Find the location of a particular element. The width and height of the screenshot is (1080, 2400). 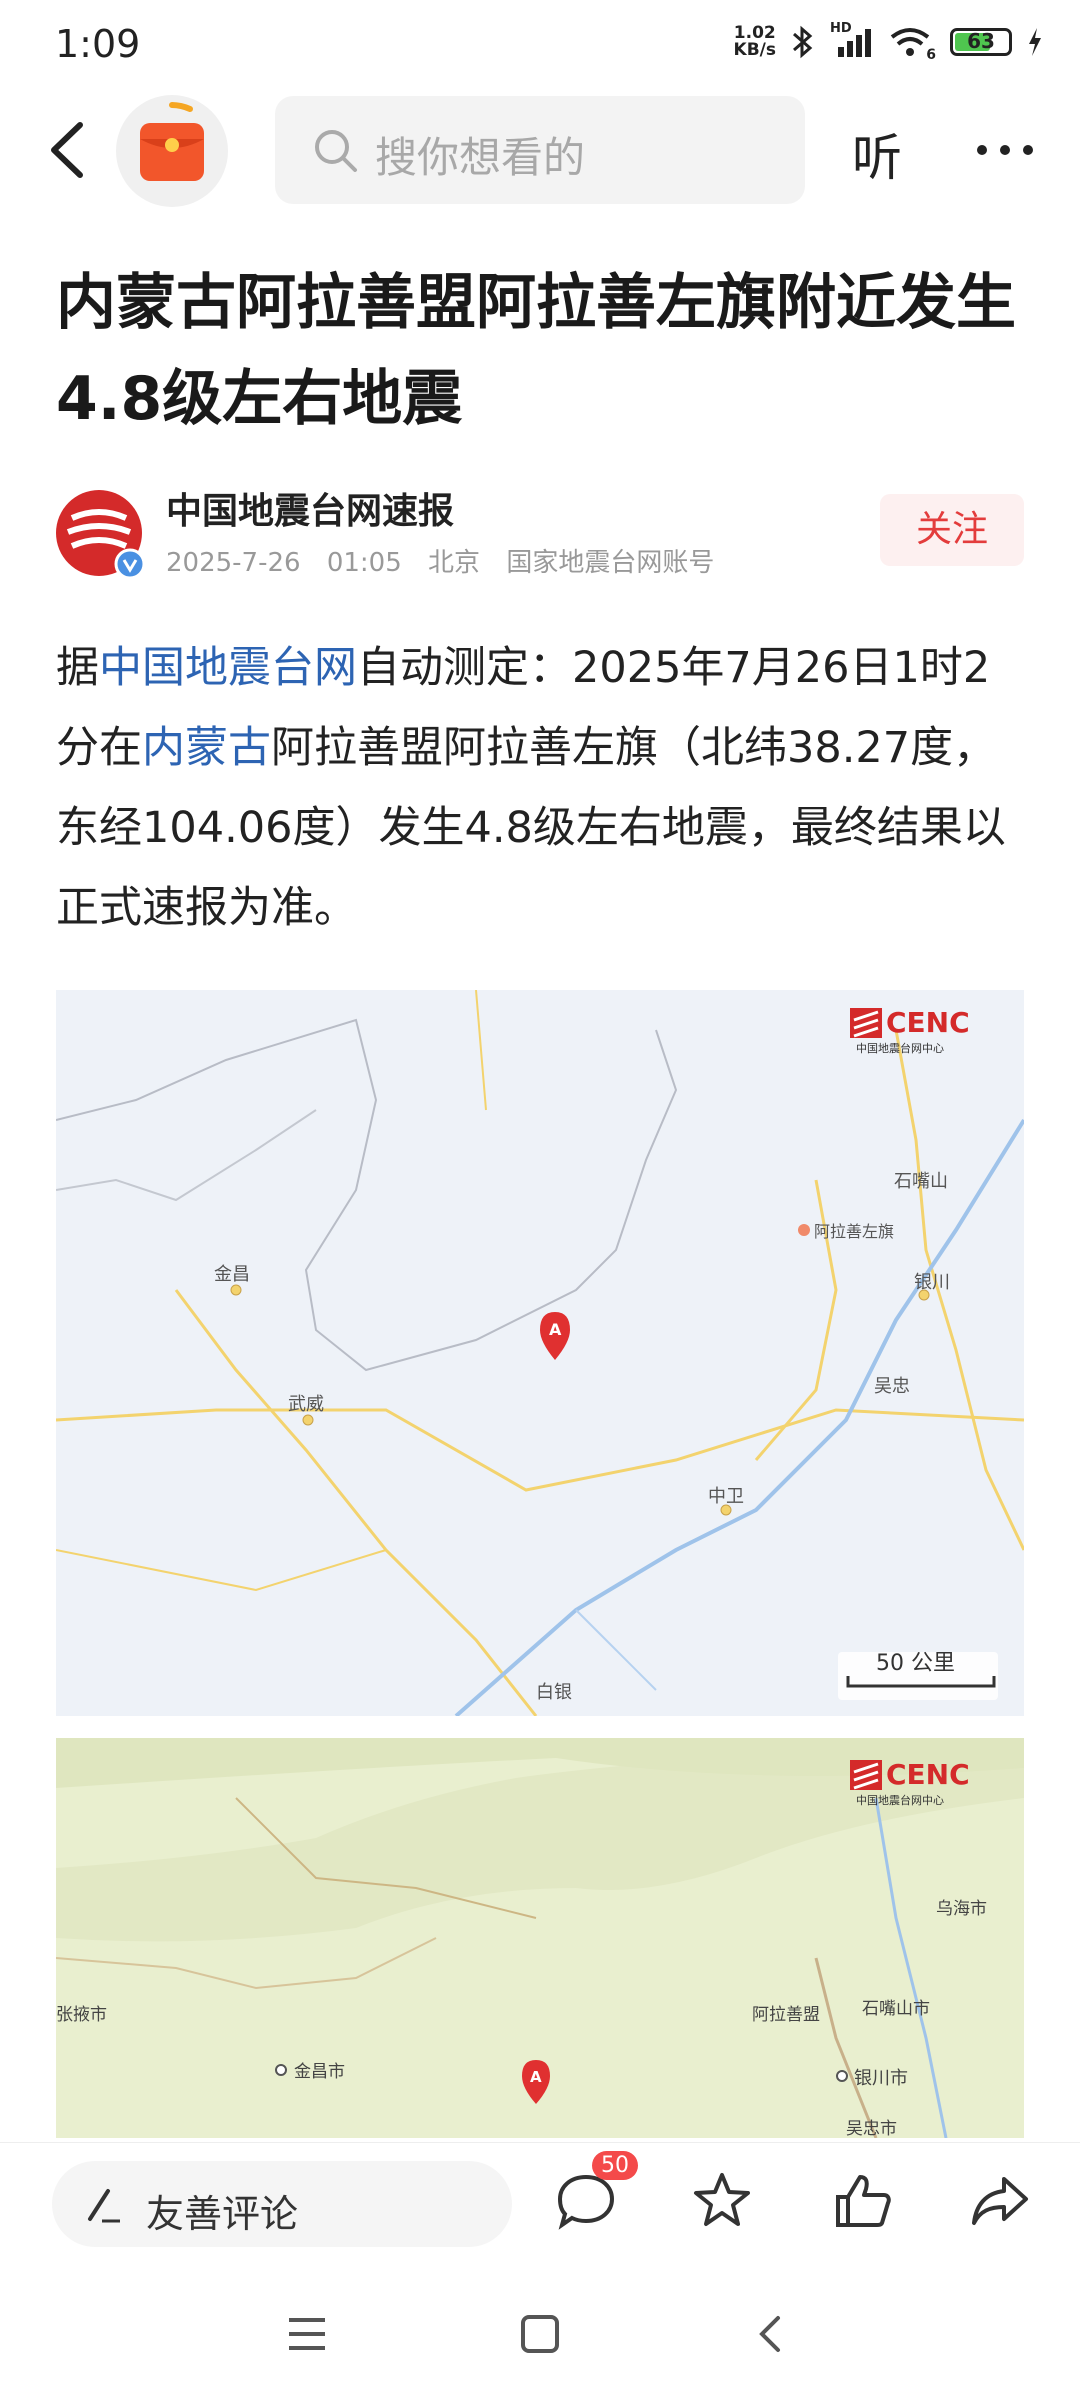

author-avatar is located at coordinates (100, 534).